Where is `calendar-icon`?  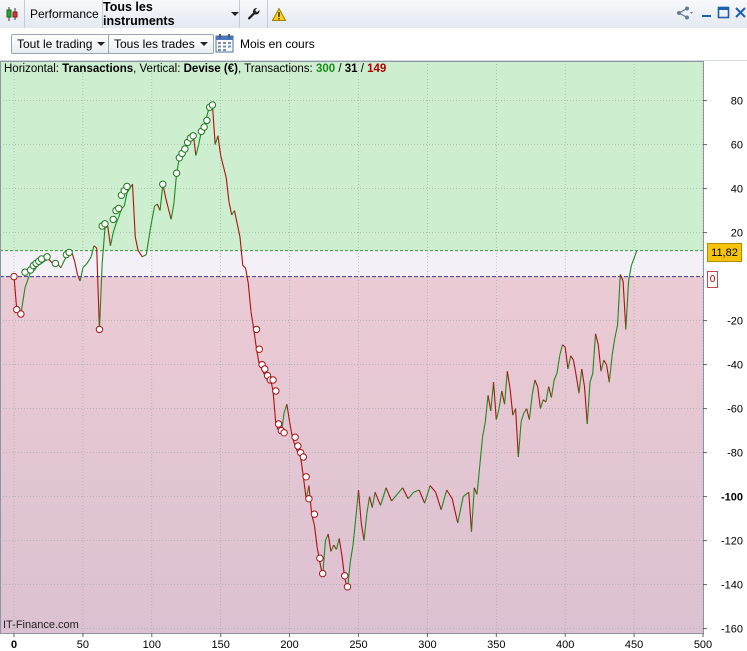 calendar-icon is located at coordinates (224, 43).